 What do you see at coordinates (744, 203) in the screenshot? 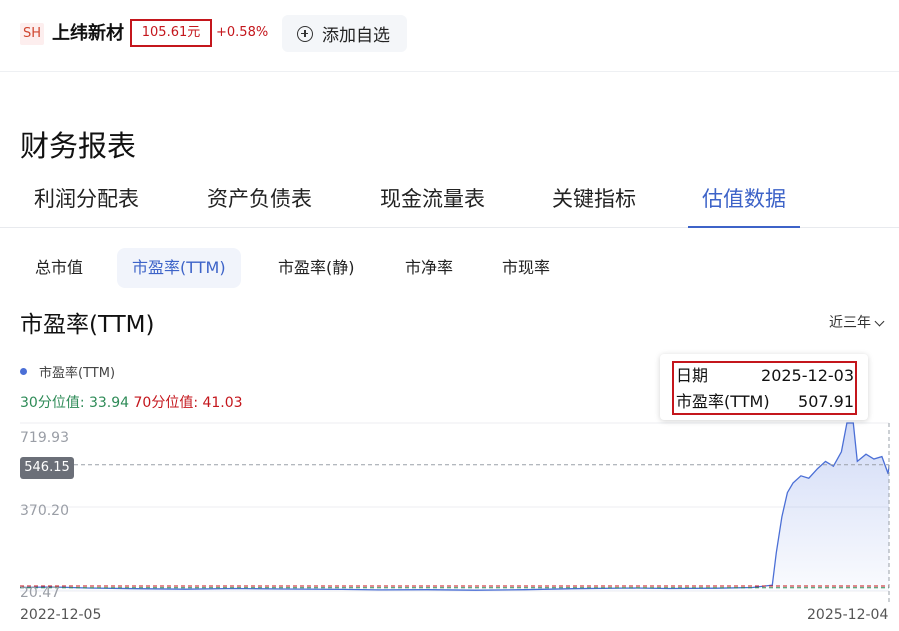
I see `tab-valuation: 估值数据` at bounding box center [744, 203].